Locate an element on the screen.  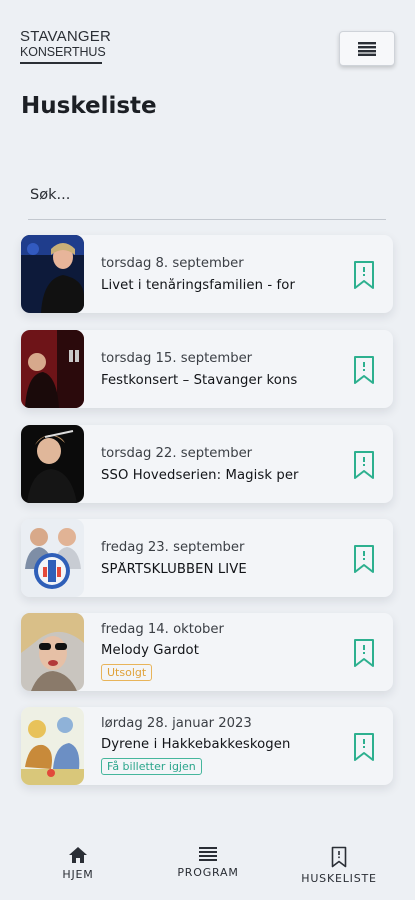
event-card: fredag 23. september SPÅRTSKLUBBEN LIVE is located at coordinates (207, 558).